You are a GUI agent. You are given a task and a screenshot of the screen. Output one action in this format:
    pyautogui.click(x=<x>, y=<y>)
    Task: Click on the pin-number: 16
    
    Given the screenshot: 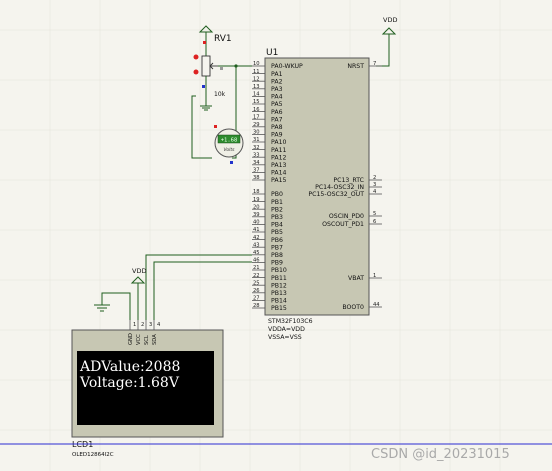 What is the action you would take?
    pyautogui.click(x=256, y=110)
    